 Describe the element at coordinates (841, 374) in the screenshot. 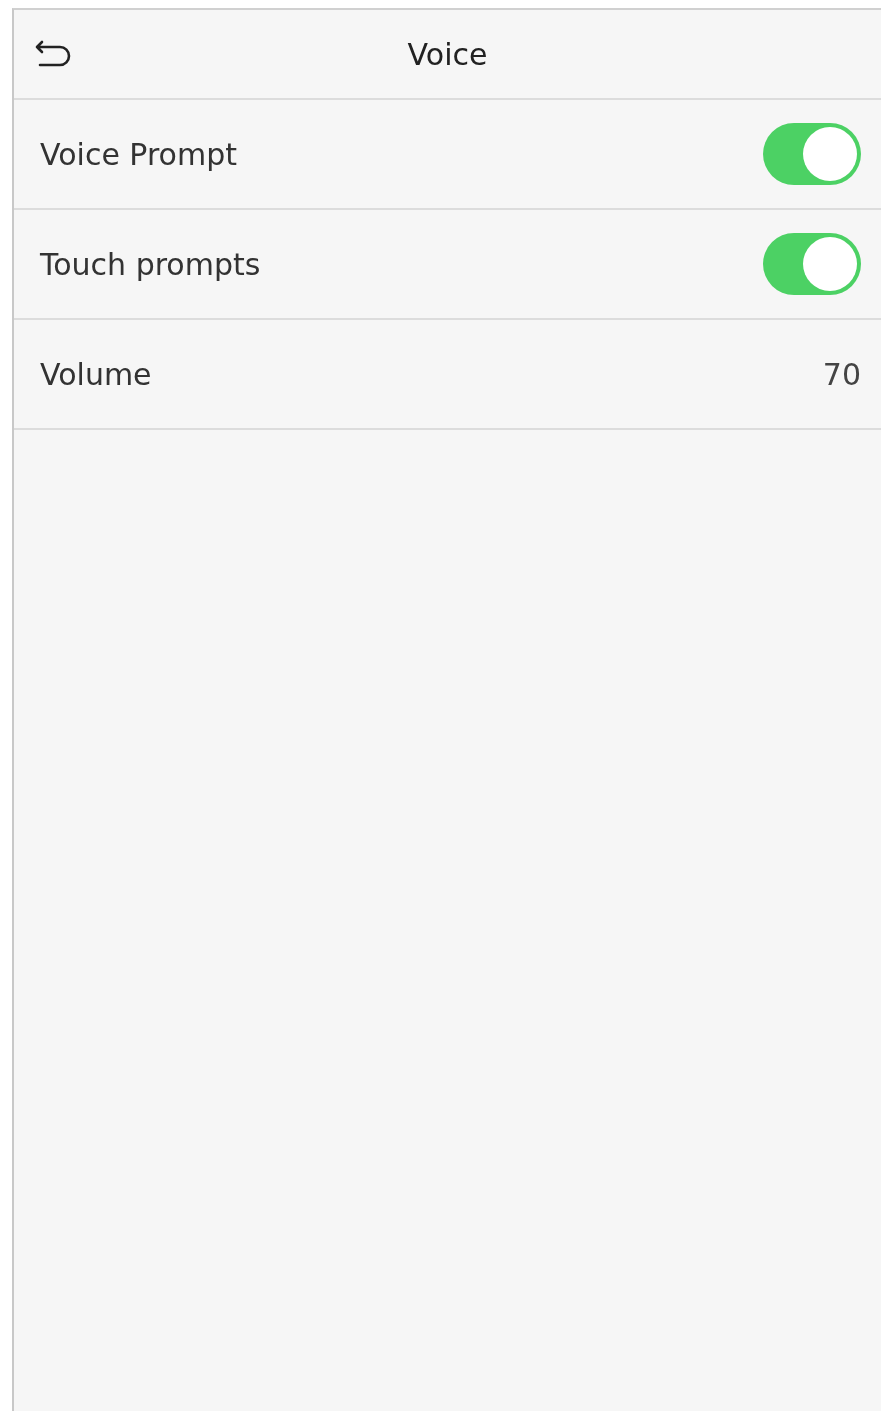

I see `setting-value: 70` at that location.